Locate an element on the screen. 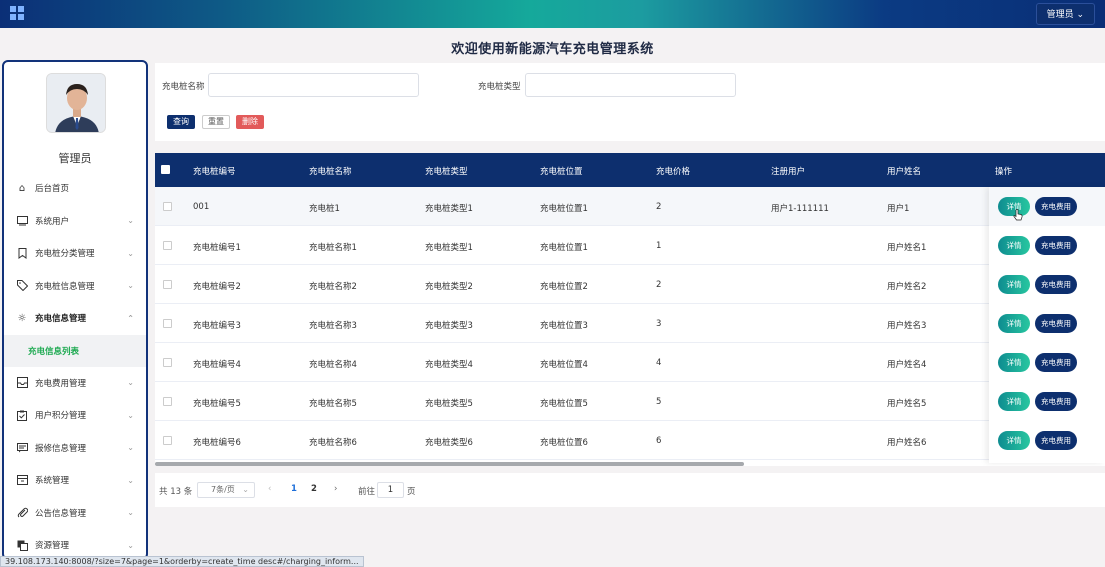 The image size is (1105, 567). page-2-button: 2 is located at coordinates (314, 489).